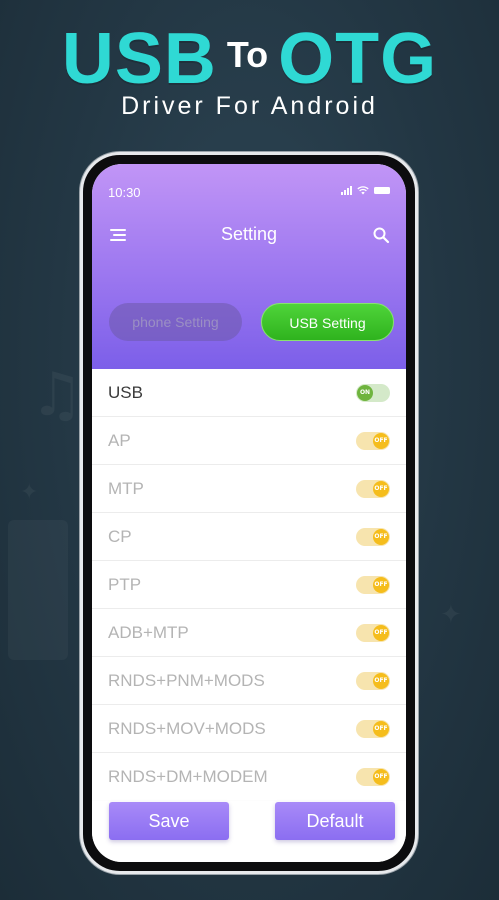 The image size is (499, 900). Describe the element at coordinates (358, 59) in the screenshot. I see `promo-title-otg: OTG` at that location.